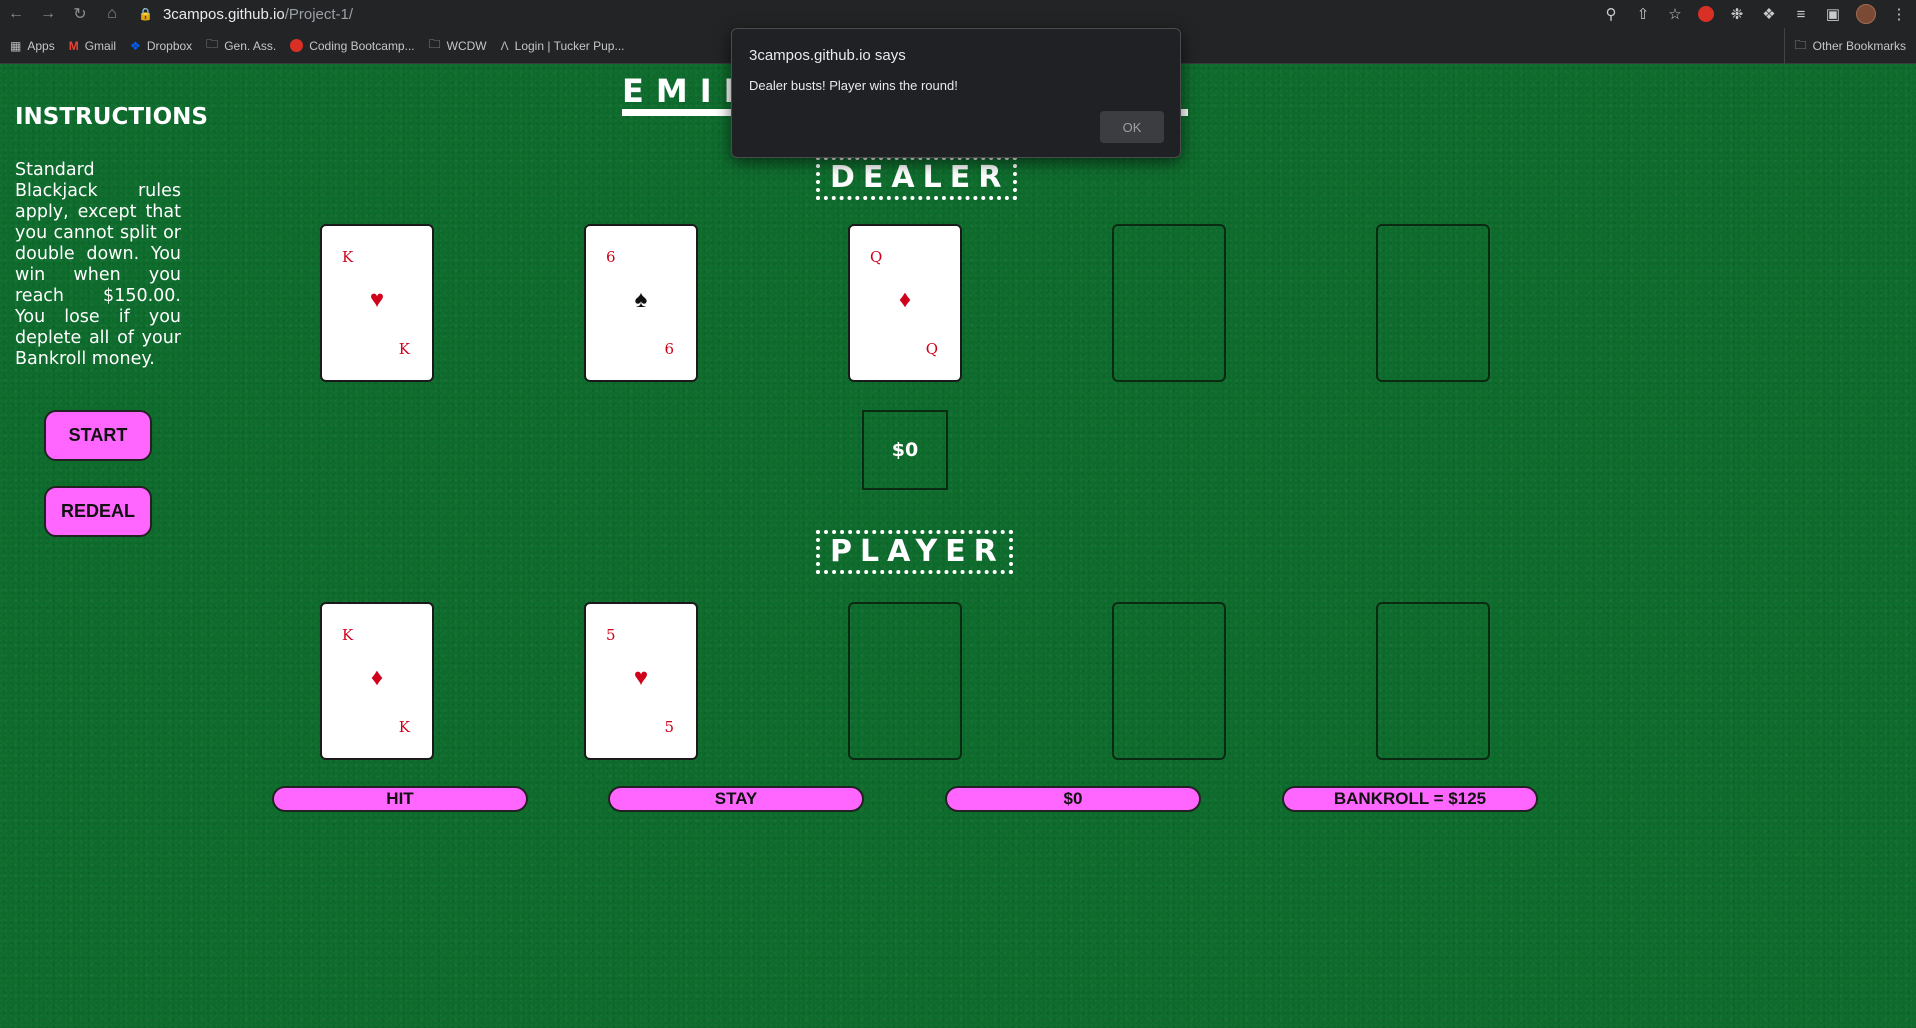  Describe the element at coordinates (16, 14) in the screenshot. I see `back-icon: ←` at that location.